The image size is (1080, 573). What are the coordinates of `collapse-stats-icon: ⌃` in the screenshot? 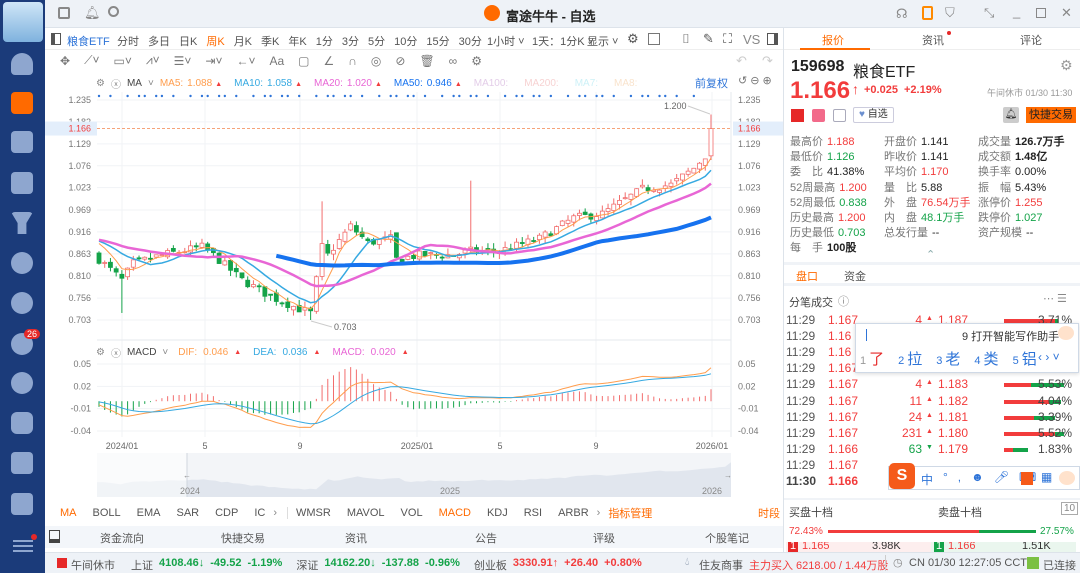 It's located at (930, 254).